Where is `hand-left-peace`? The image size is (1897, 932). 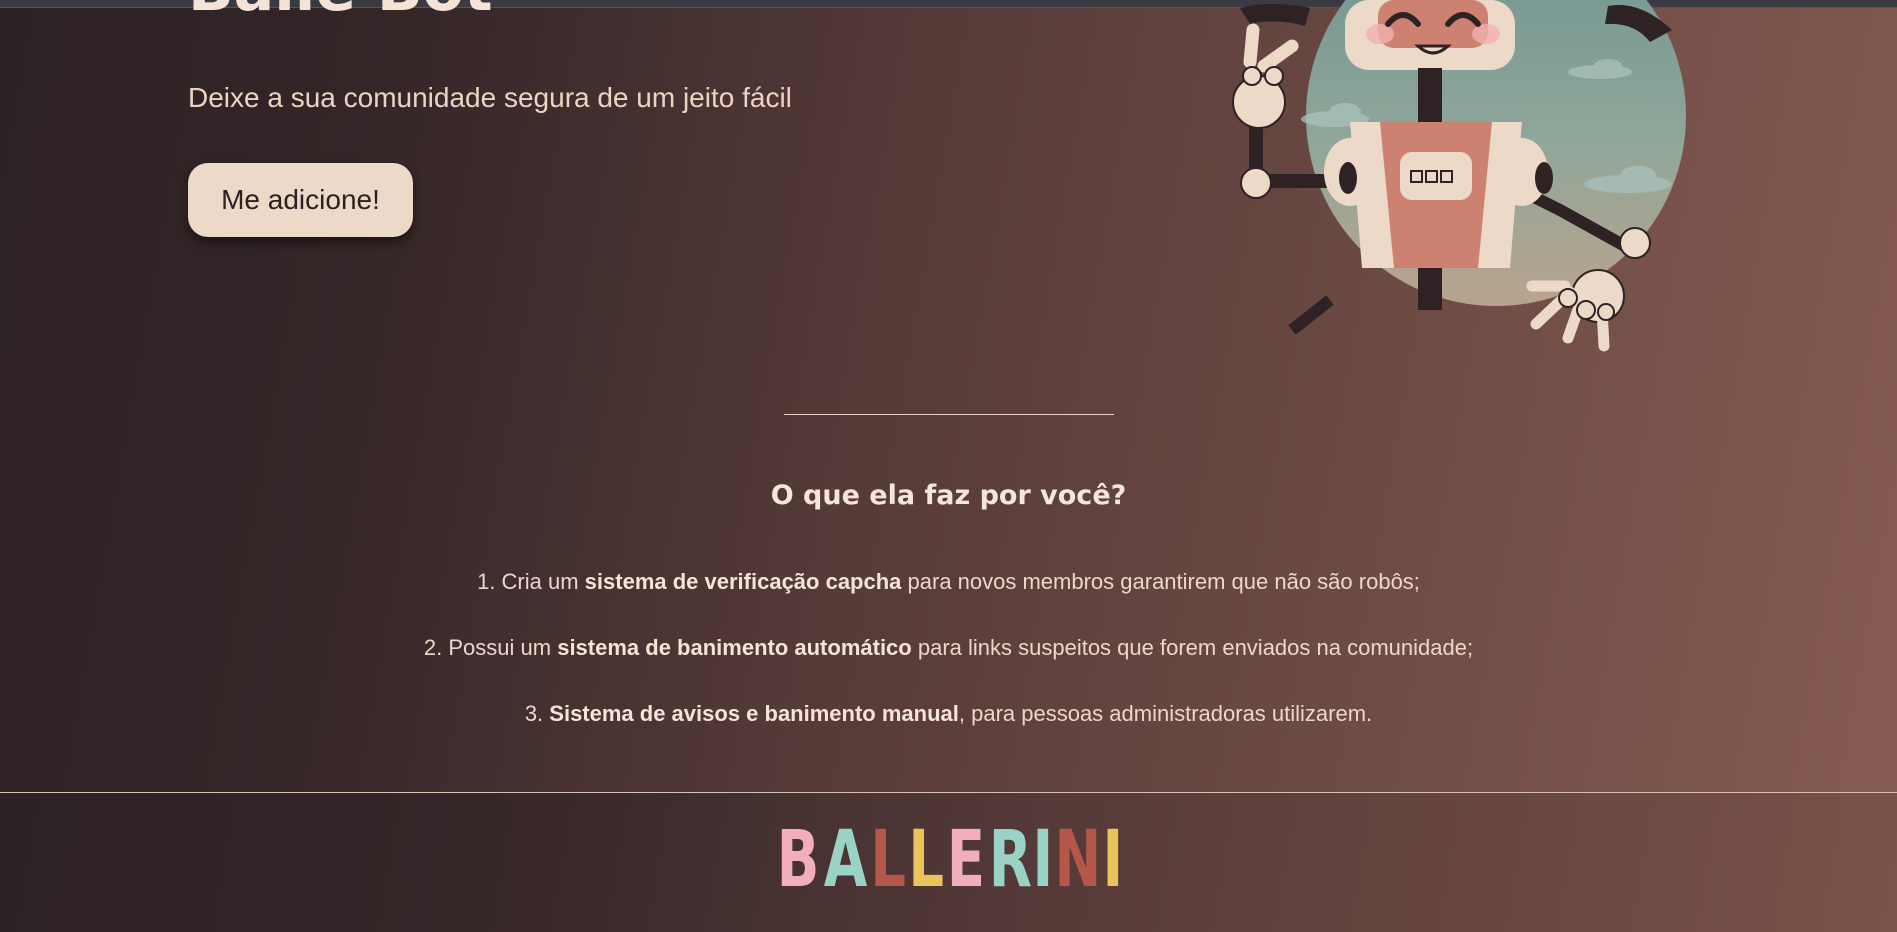 hand-left-peace is located at coordinates (1265, 76).